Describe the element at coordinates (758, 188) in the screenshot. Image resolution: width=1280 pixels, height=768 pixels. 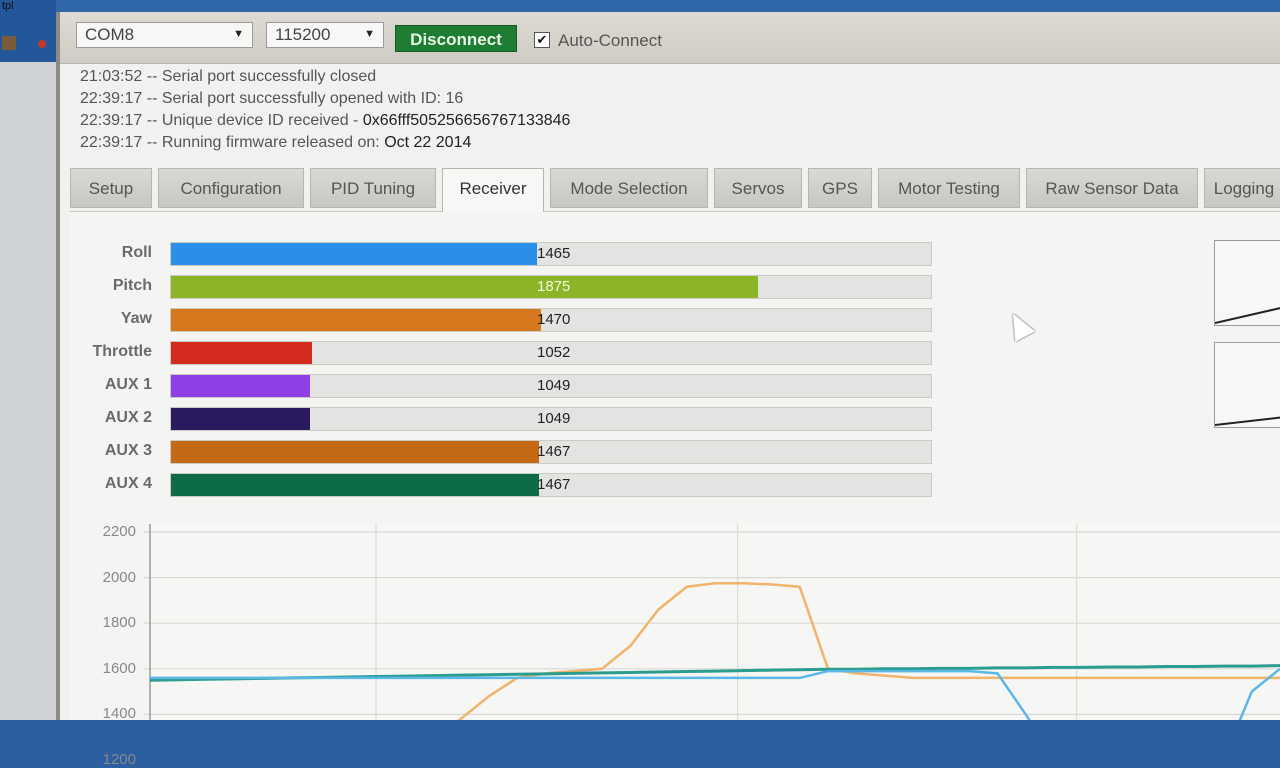
I see `tab-servos: Servos` at that location.